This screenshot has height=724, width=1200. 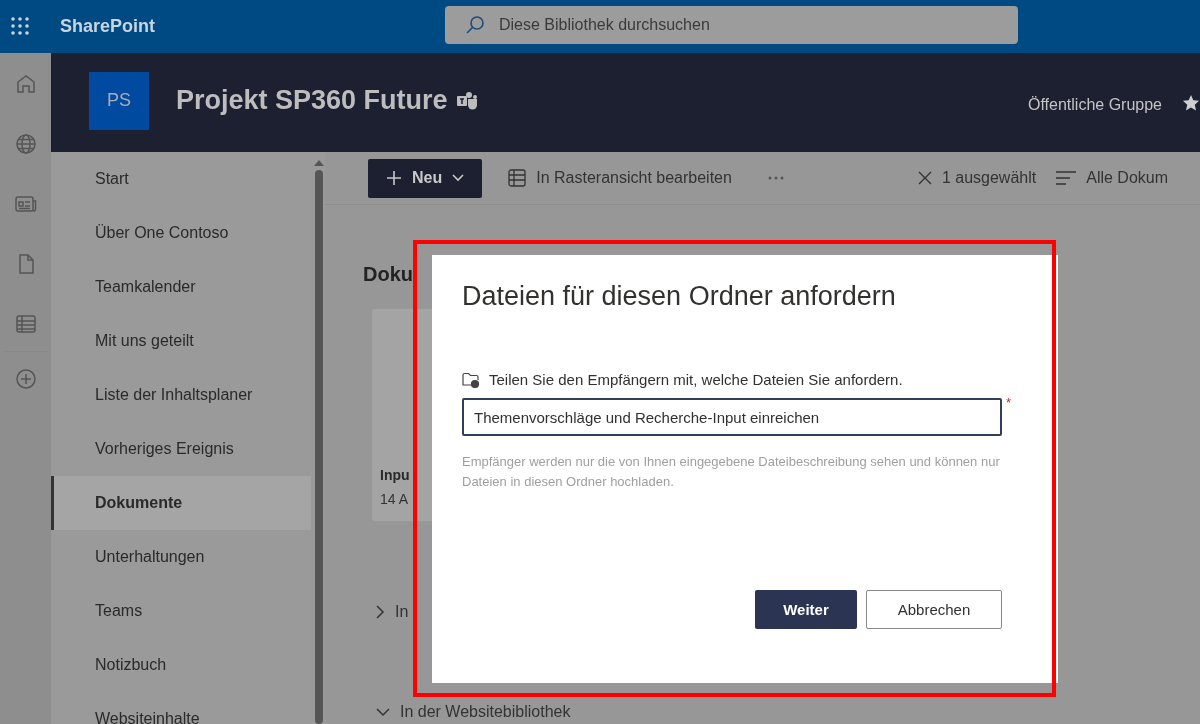 What do you see at coordinates (395, 499) in the screenshot?
I see `card-date: 14 A` at bounding box center [395, 499].